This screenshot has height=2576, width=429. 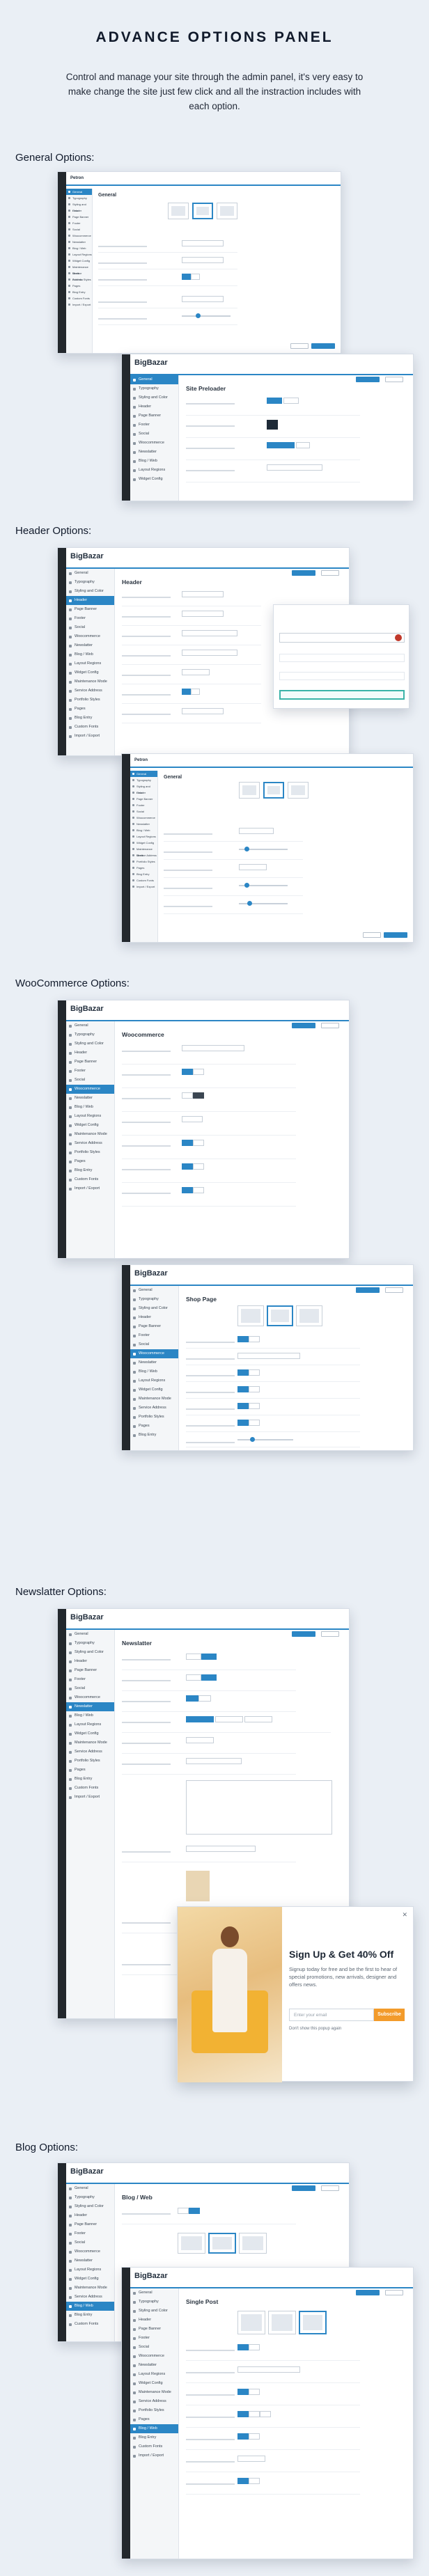 I want to click on slider-track, so click(x=265, y=1439).